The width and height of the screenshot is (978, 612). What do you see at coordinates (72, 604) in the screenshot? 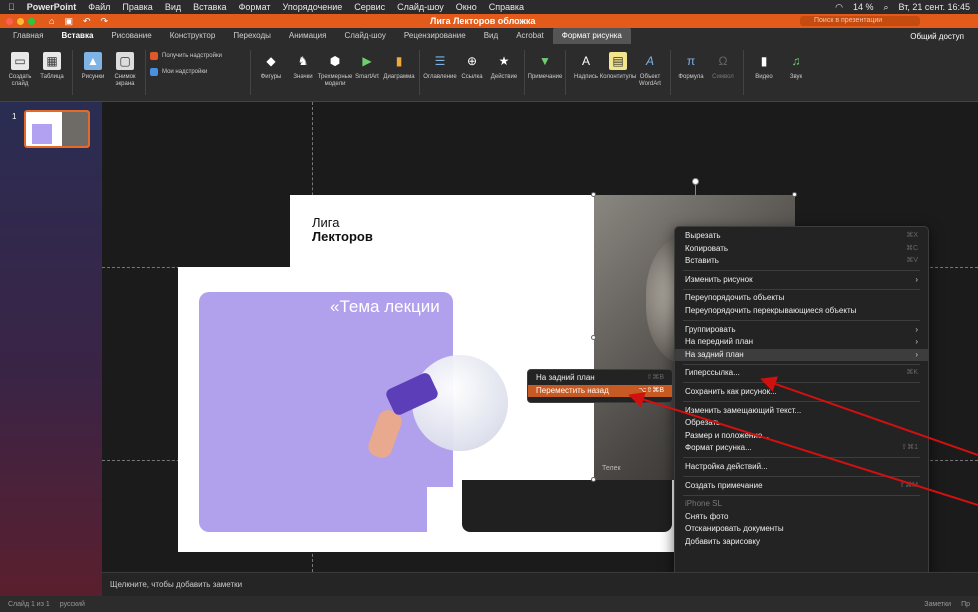
I see `language-indicator: русский` at bounding box center [72, 604].